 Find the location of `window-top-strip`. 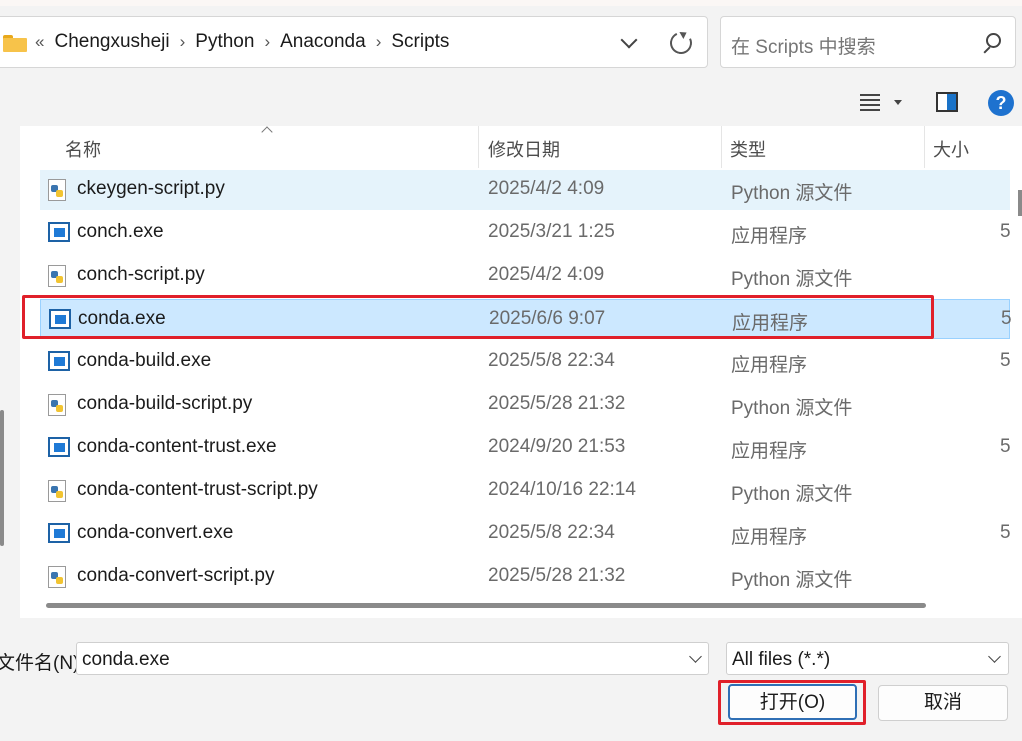

window-top-strip is located at coordinates (511, 3).